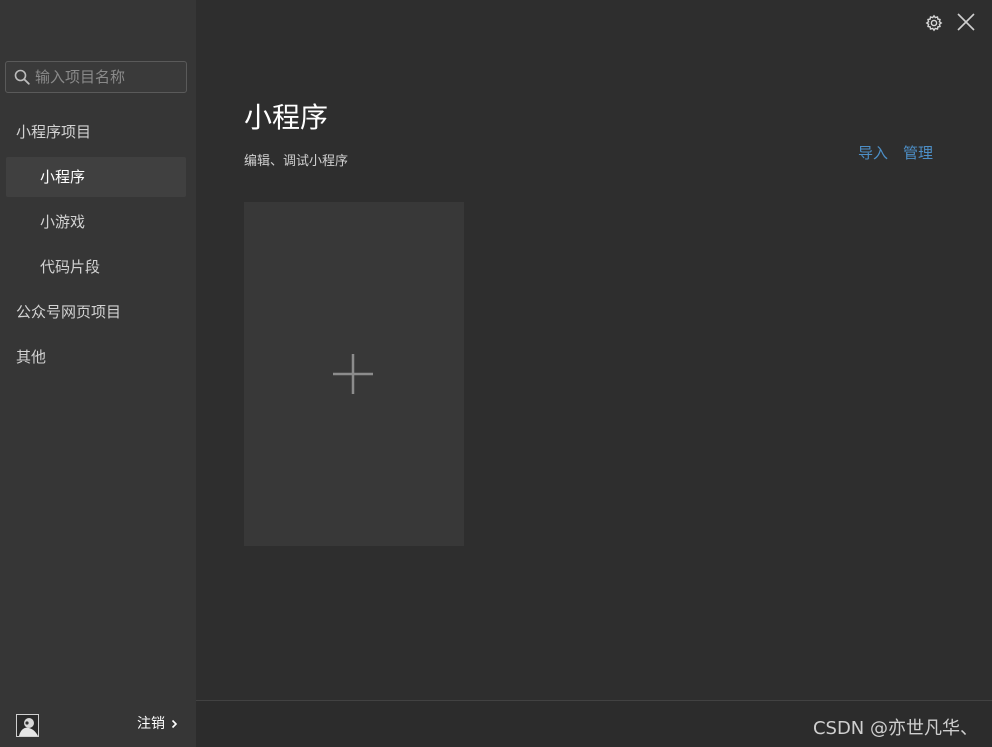 This screenshot has width=992, height=747. What do you see at coordinates (174, 724) in the screenshot?
I see `chevron-right-icon` at bounding box center [174, 724].